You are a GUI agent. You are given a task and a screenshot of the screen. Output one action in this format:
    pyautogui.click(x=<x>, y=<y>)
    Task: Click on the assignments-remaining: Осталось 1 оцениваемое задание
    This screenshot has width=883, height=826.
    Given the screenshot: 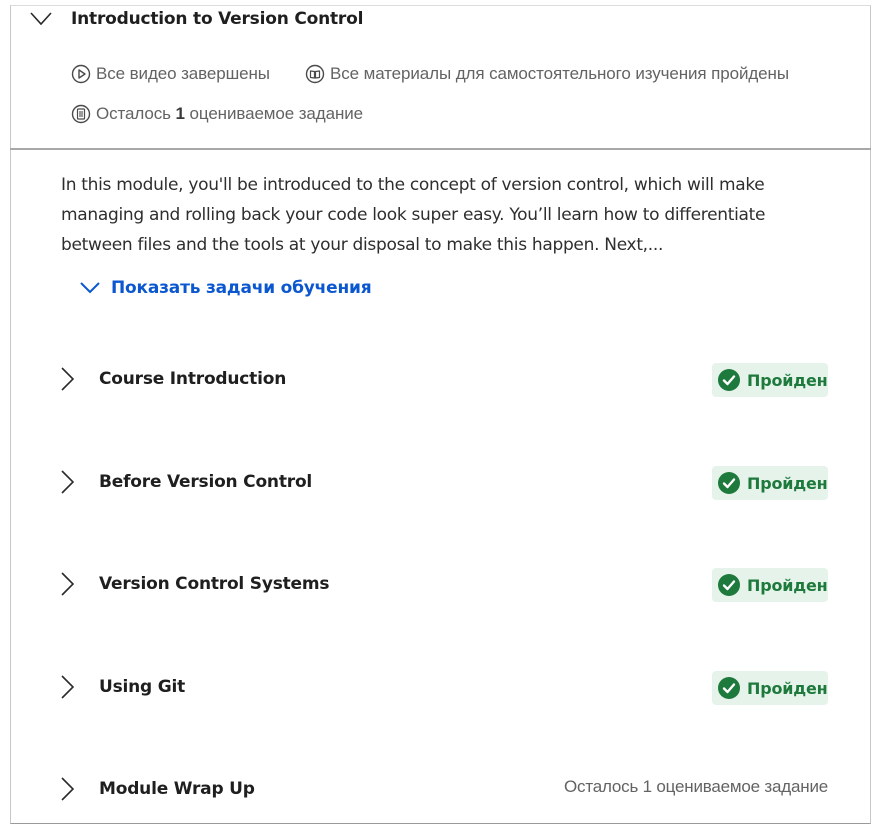 What is the action you would take?
    pyautogui.click(x=217, y=114)
    